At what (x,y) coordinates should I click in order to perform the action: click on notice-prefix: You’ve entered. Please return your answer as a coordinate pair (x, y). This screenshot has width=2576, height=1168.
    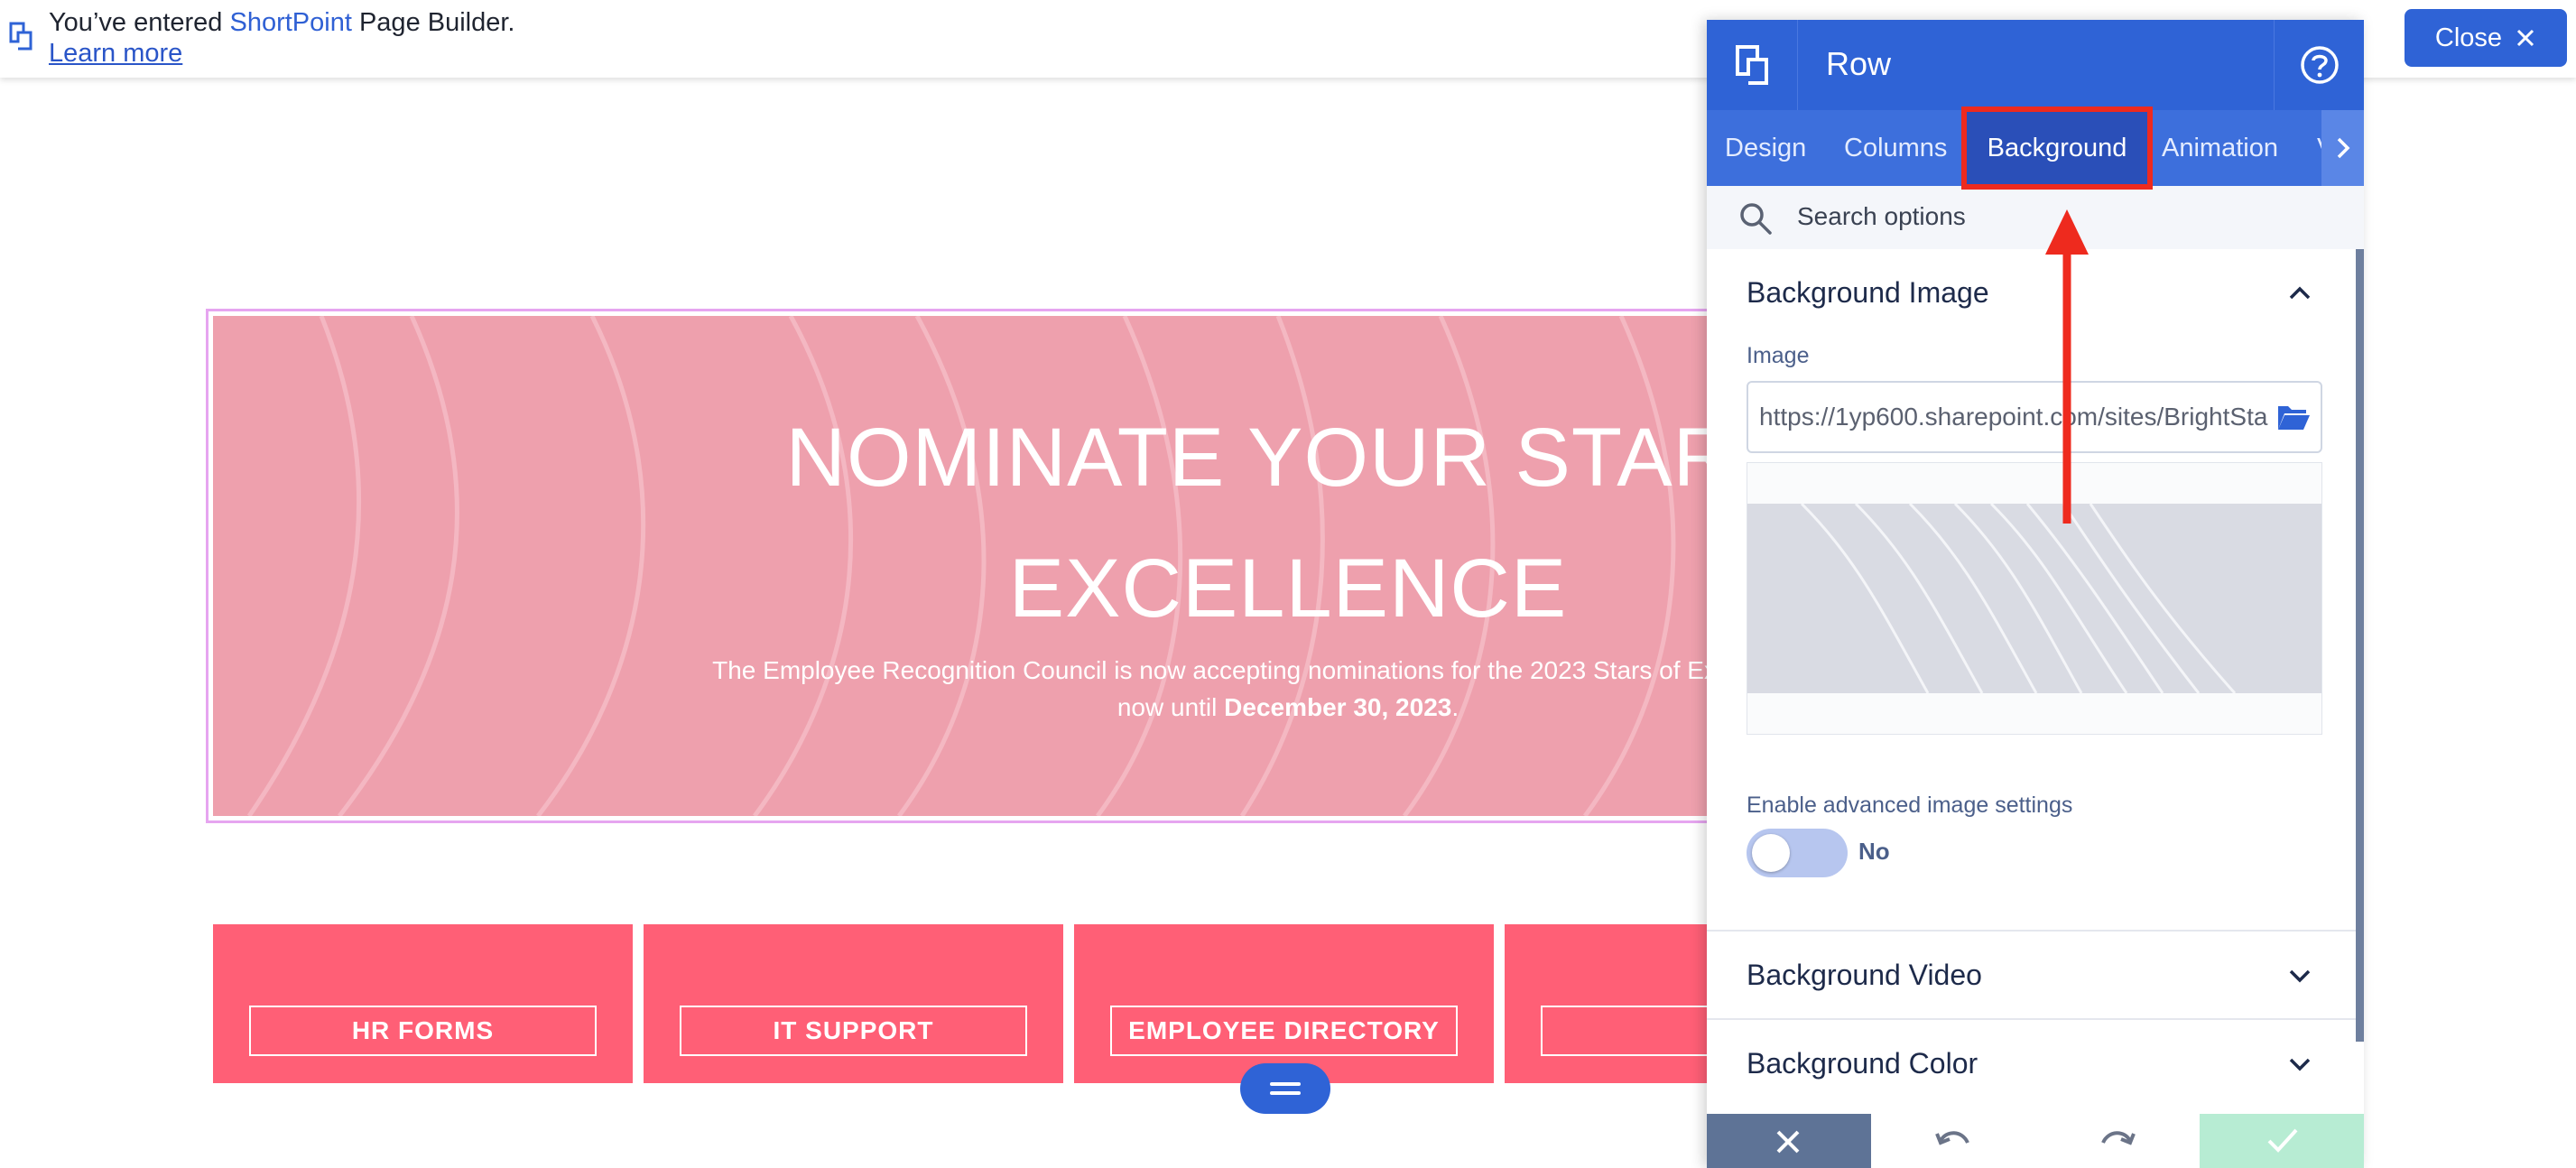
    Looking at the image, I should click on (139, 22).